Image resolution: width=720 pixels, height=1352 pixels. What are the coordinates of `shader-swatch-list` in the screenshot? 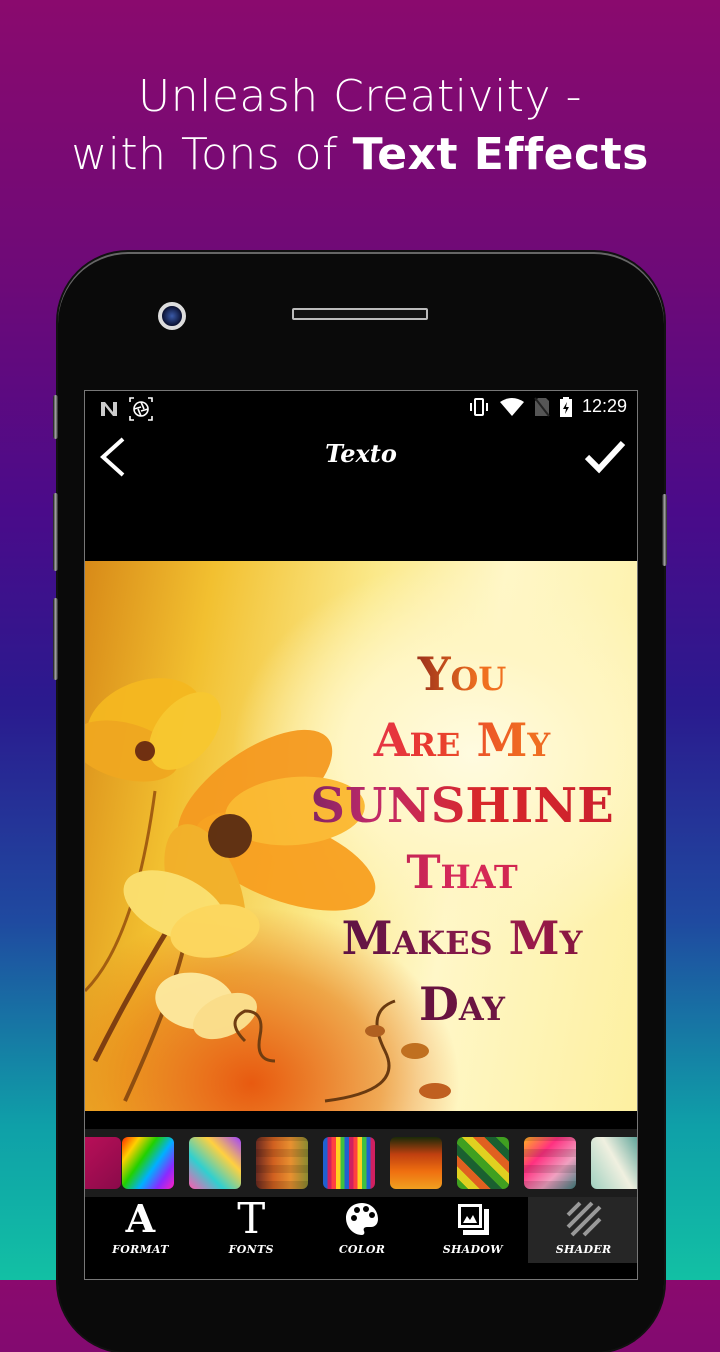 It's located at (361, 1163).